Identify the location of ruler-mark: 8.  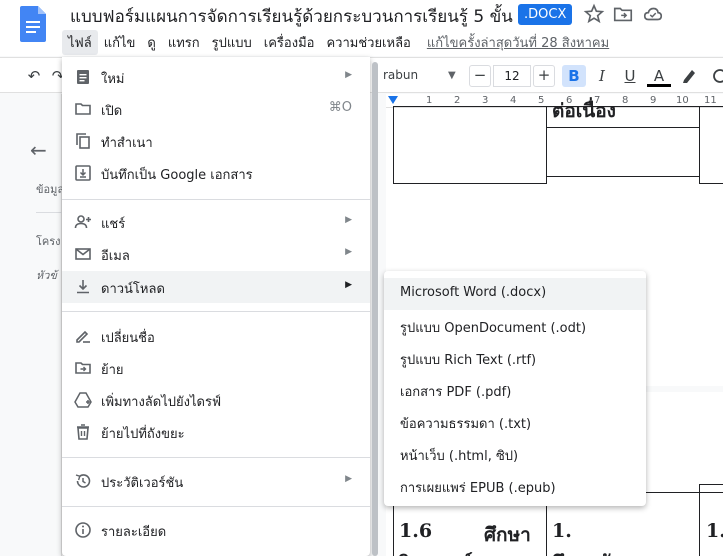
(625, 100).